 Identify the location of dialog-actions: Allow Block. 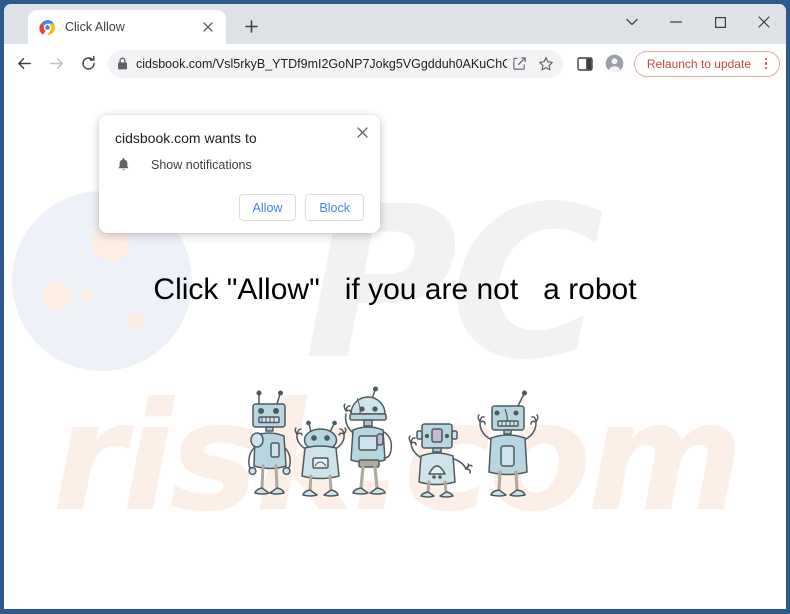
(239, 207).